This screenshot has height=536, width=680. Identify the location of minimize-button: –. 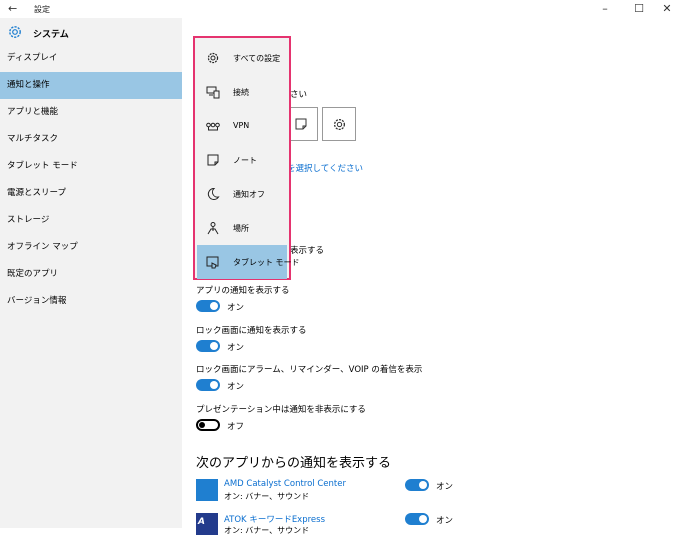
(605, 9).